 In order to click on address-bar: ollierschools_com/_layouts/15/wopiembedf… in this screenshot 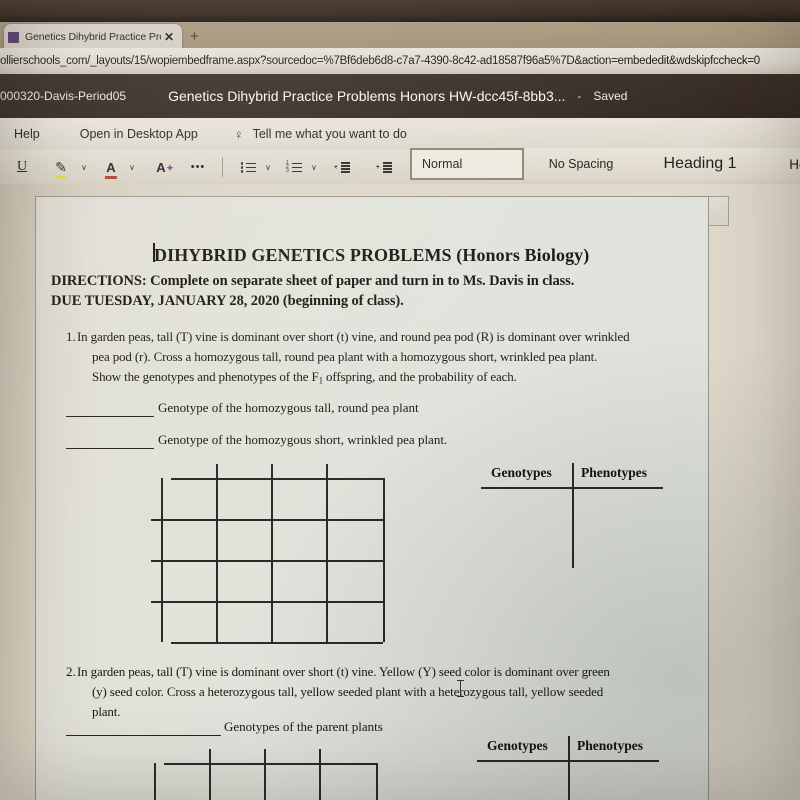, I will do `click(400, 61)`.